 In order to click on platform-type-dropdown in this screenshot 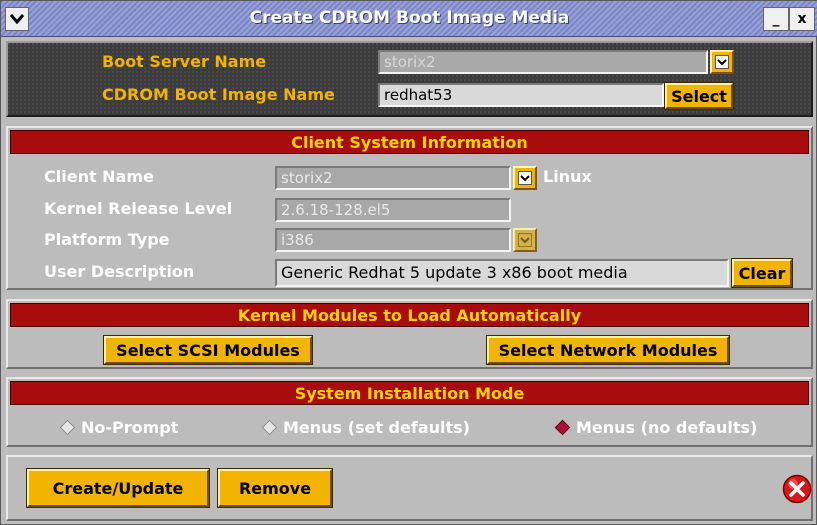, I will do `click(525, 240)`.